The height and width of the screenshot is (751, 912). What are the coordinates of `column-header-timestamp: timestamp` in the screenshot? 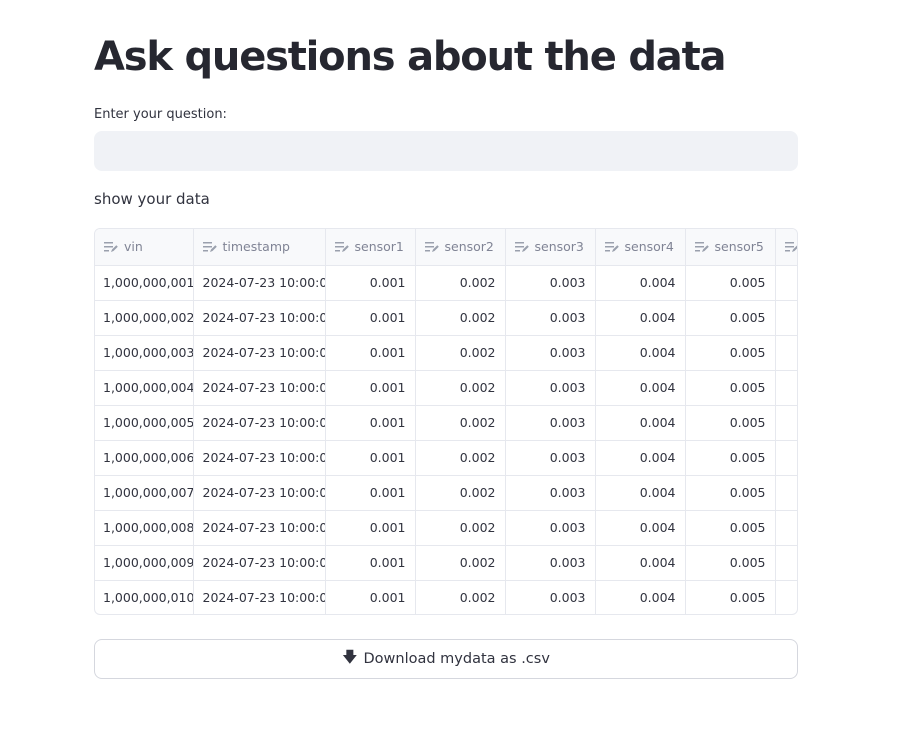 It's located at (259, 247).